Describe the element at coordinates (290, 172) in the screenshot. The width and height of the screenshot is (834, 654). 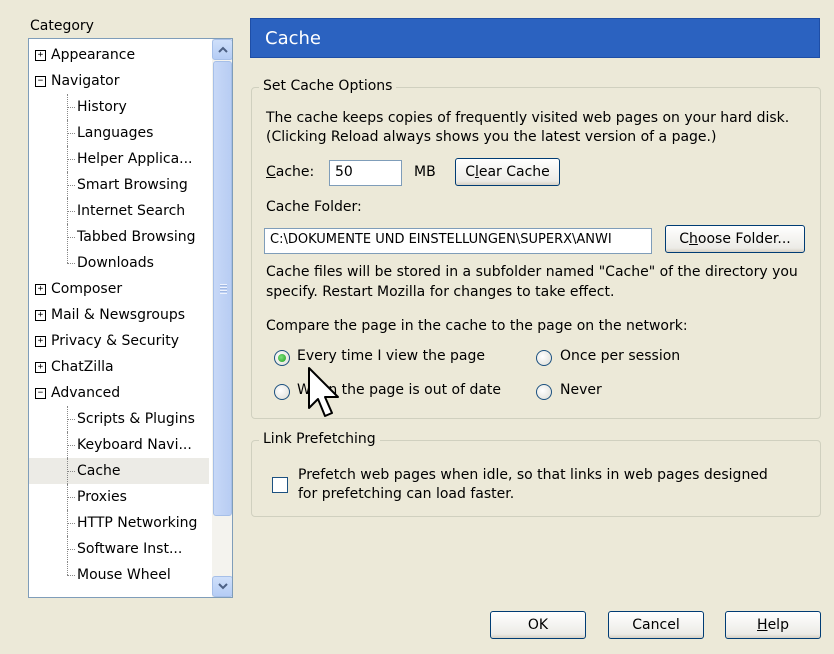
I see `cache-size-label: Cache:` at that location.